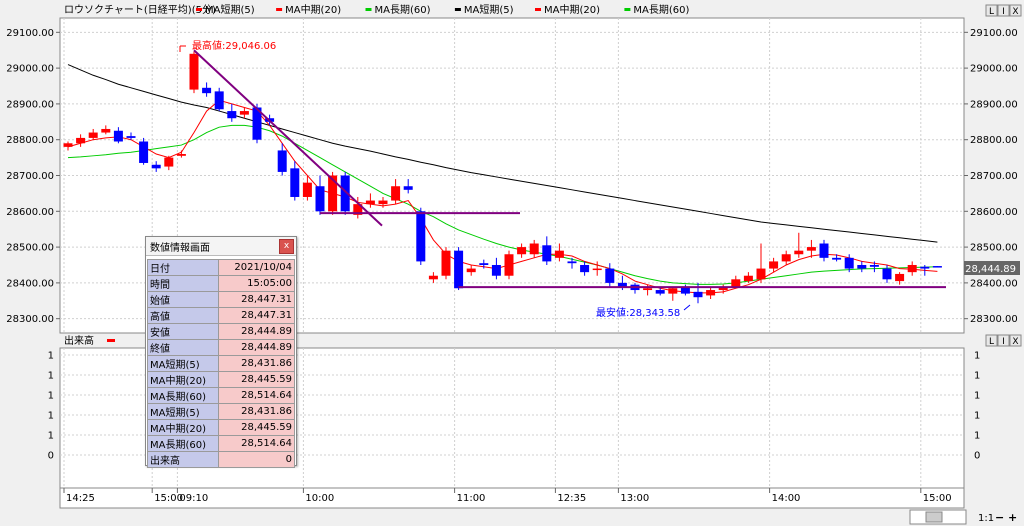  What do you see at coordinates (934, 517) in the screenshot?
I see `scroll-thumb` at bounding box center [934, 517].